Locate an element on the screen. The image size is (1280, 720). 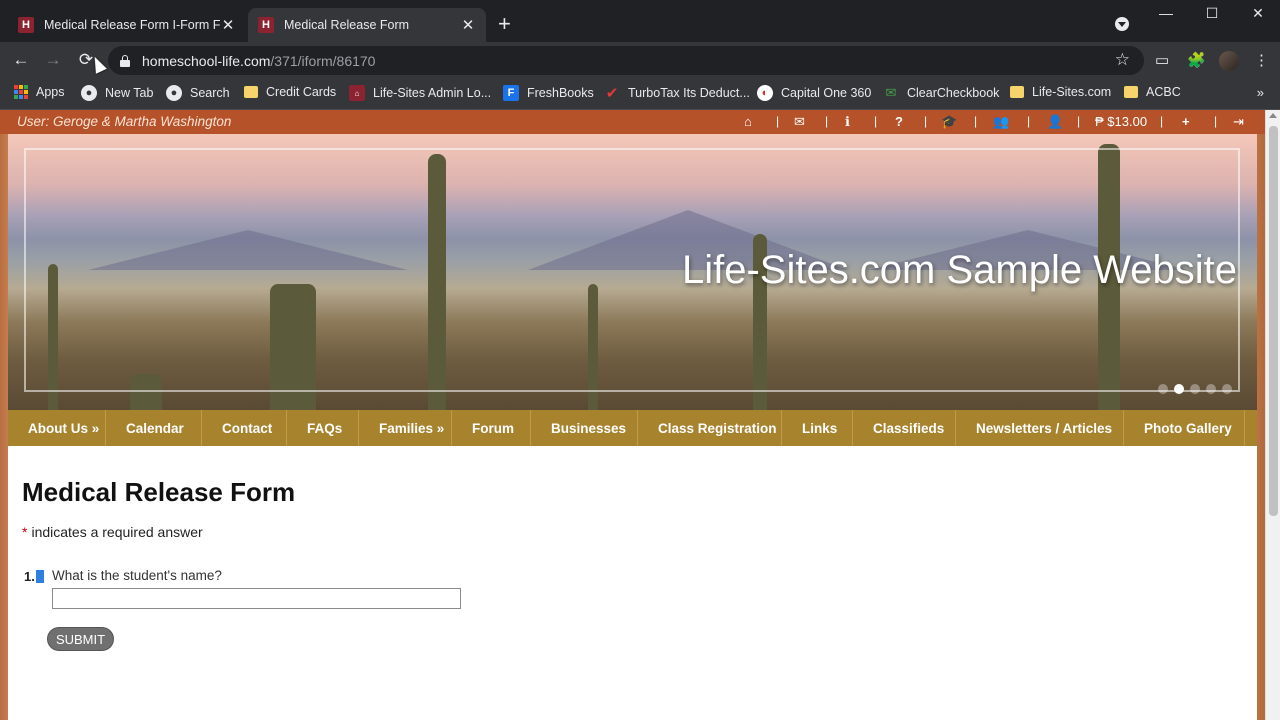
homeschool-life-favicon: H is located at coordinates (266, 25).